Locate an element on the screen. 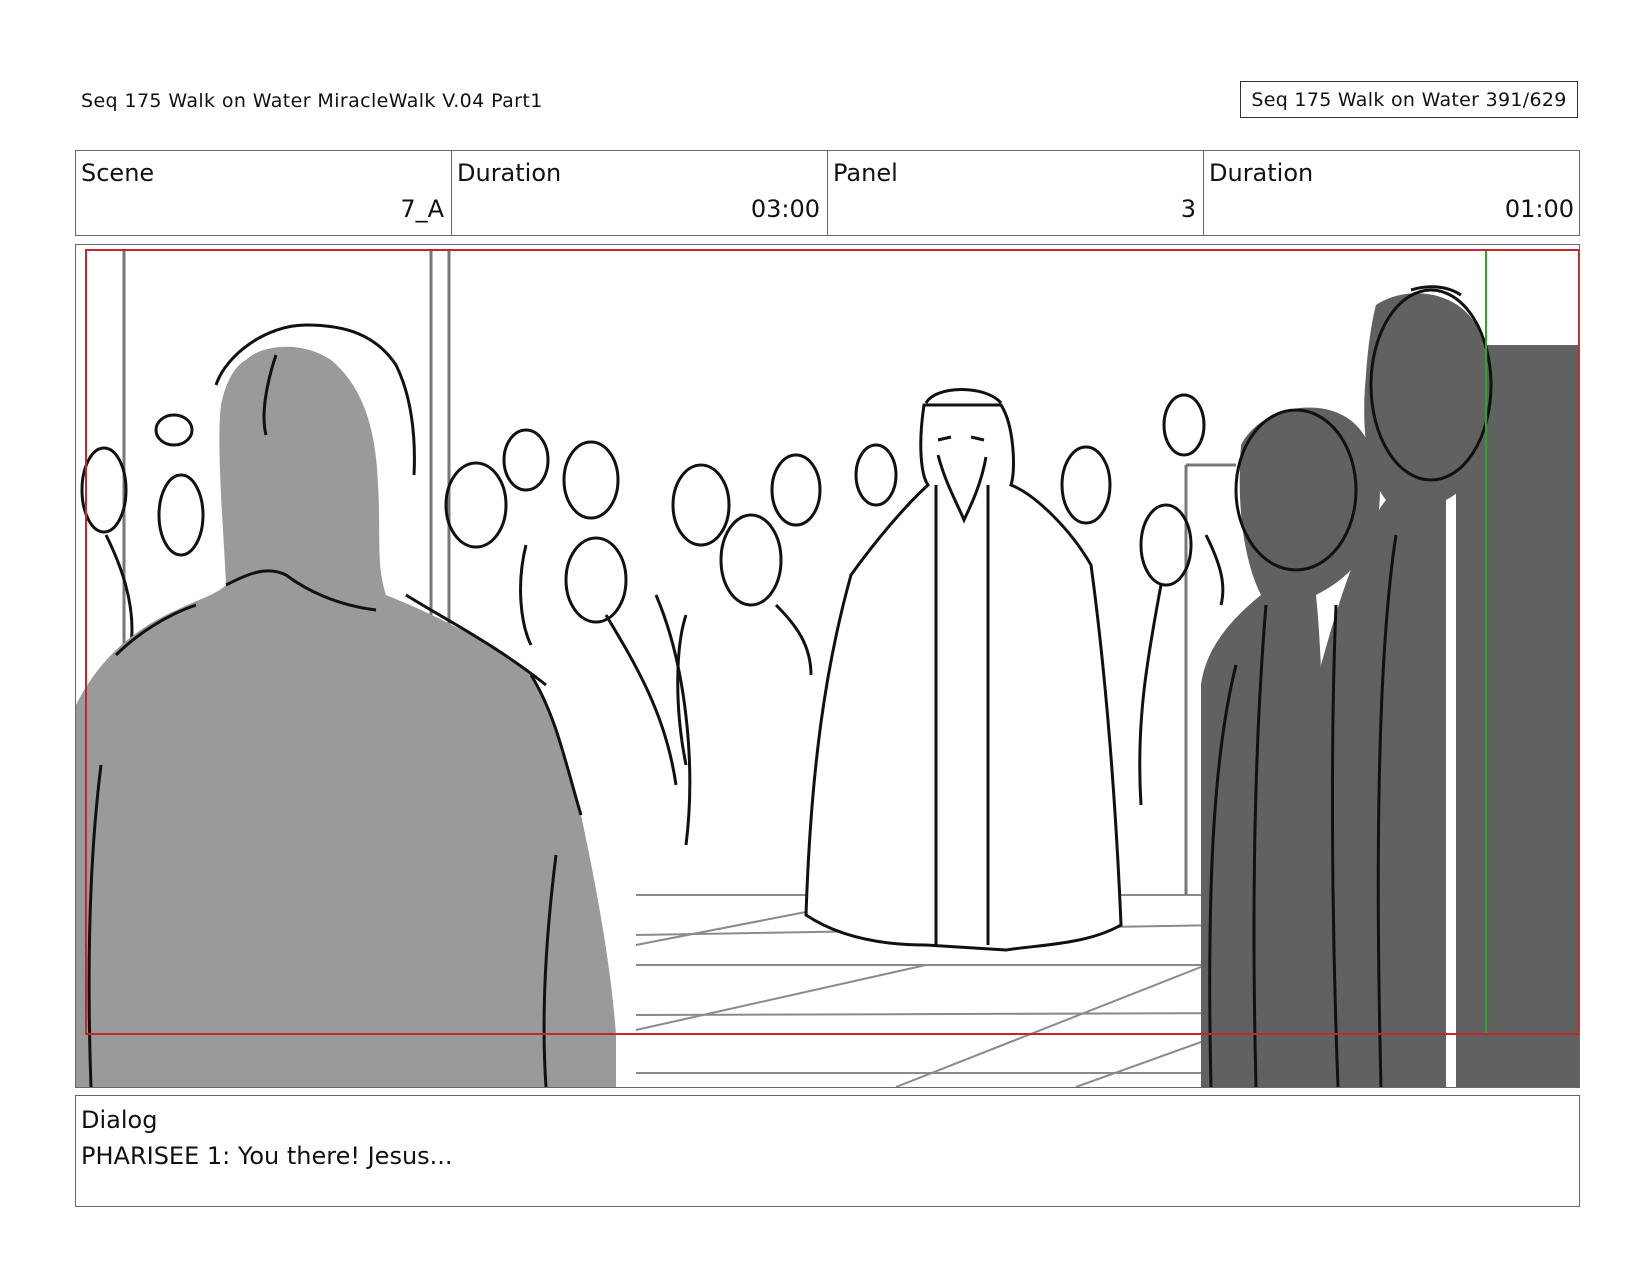 The image size is (1650, 1275). panel-duration-cell: Duration 01:00 is located at coordinates (1392, 193).